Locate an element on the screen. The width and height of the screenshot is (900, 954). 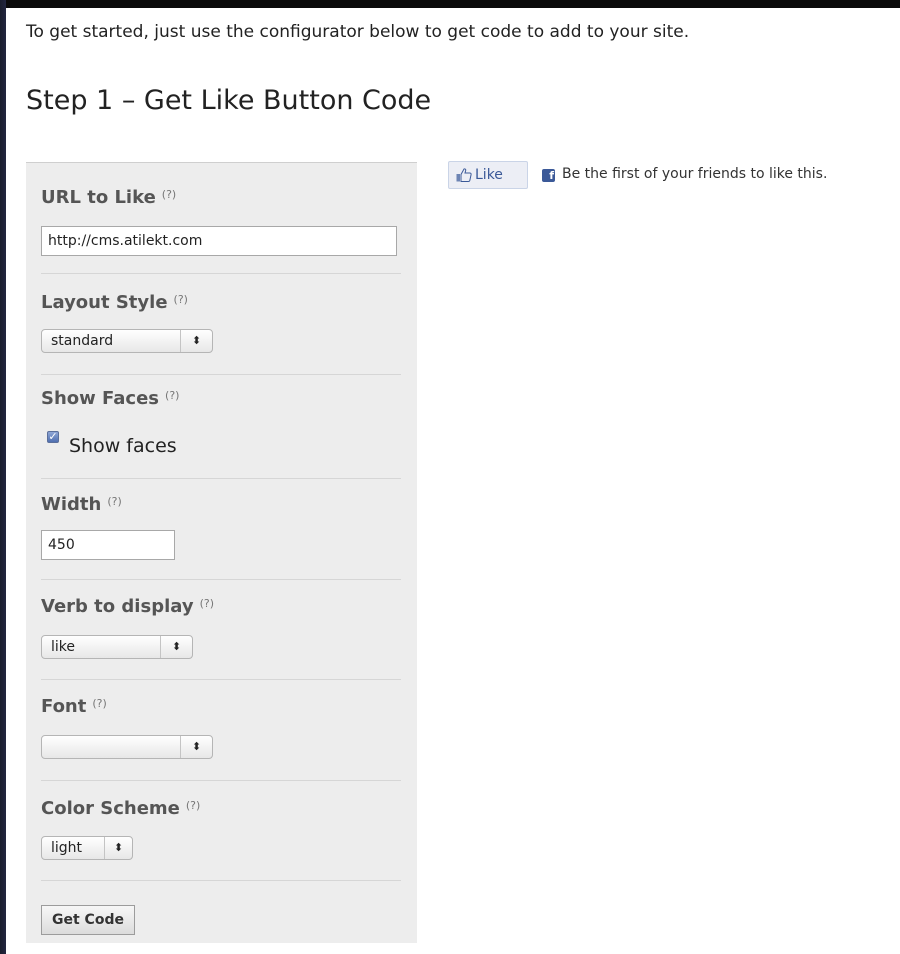
color-scheme-value: light is located at coordinates (67, 848).